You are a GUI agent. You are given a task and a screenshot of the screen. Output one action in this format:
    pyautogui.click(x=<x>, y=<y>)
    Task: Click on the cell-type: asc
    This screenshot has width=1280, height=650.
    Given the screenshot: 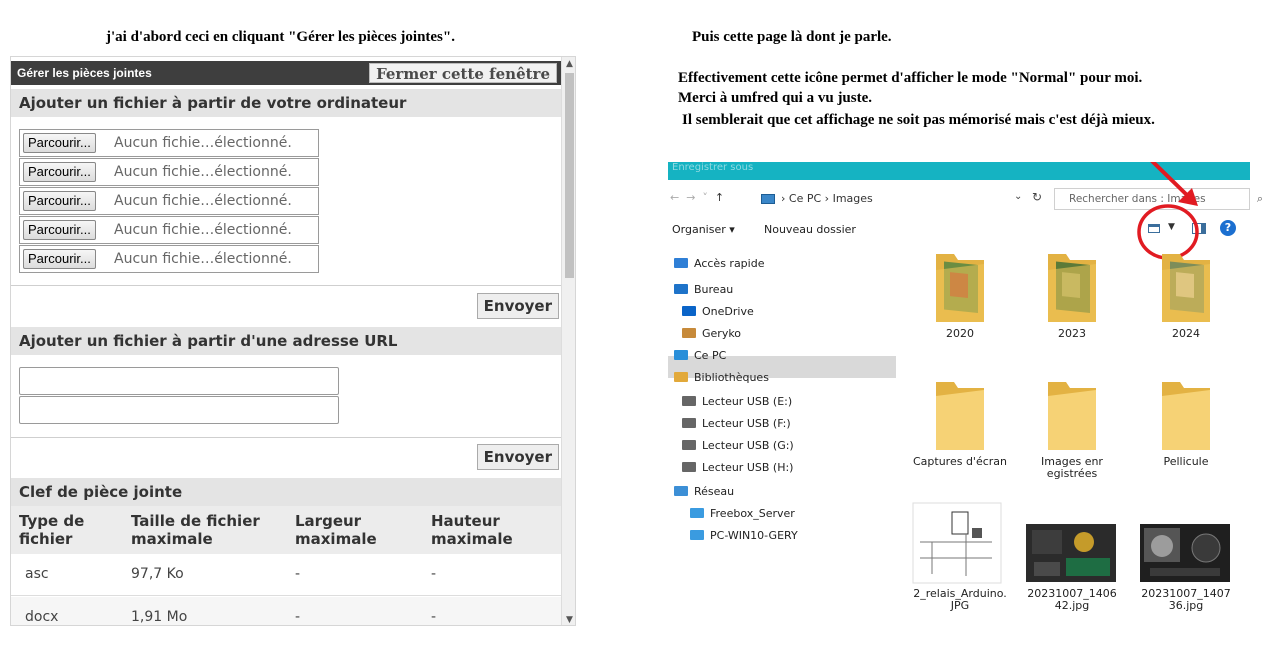 What is the action you would take?
    pyautogui.click(x=37, y=574)
    